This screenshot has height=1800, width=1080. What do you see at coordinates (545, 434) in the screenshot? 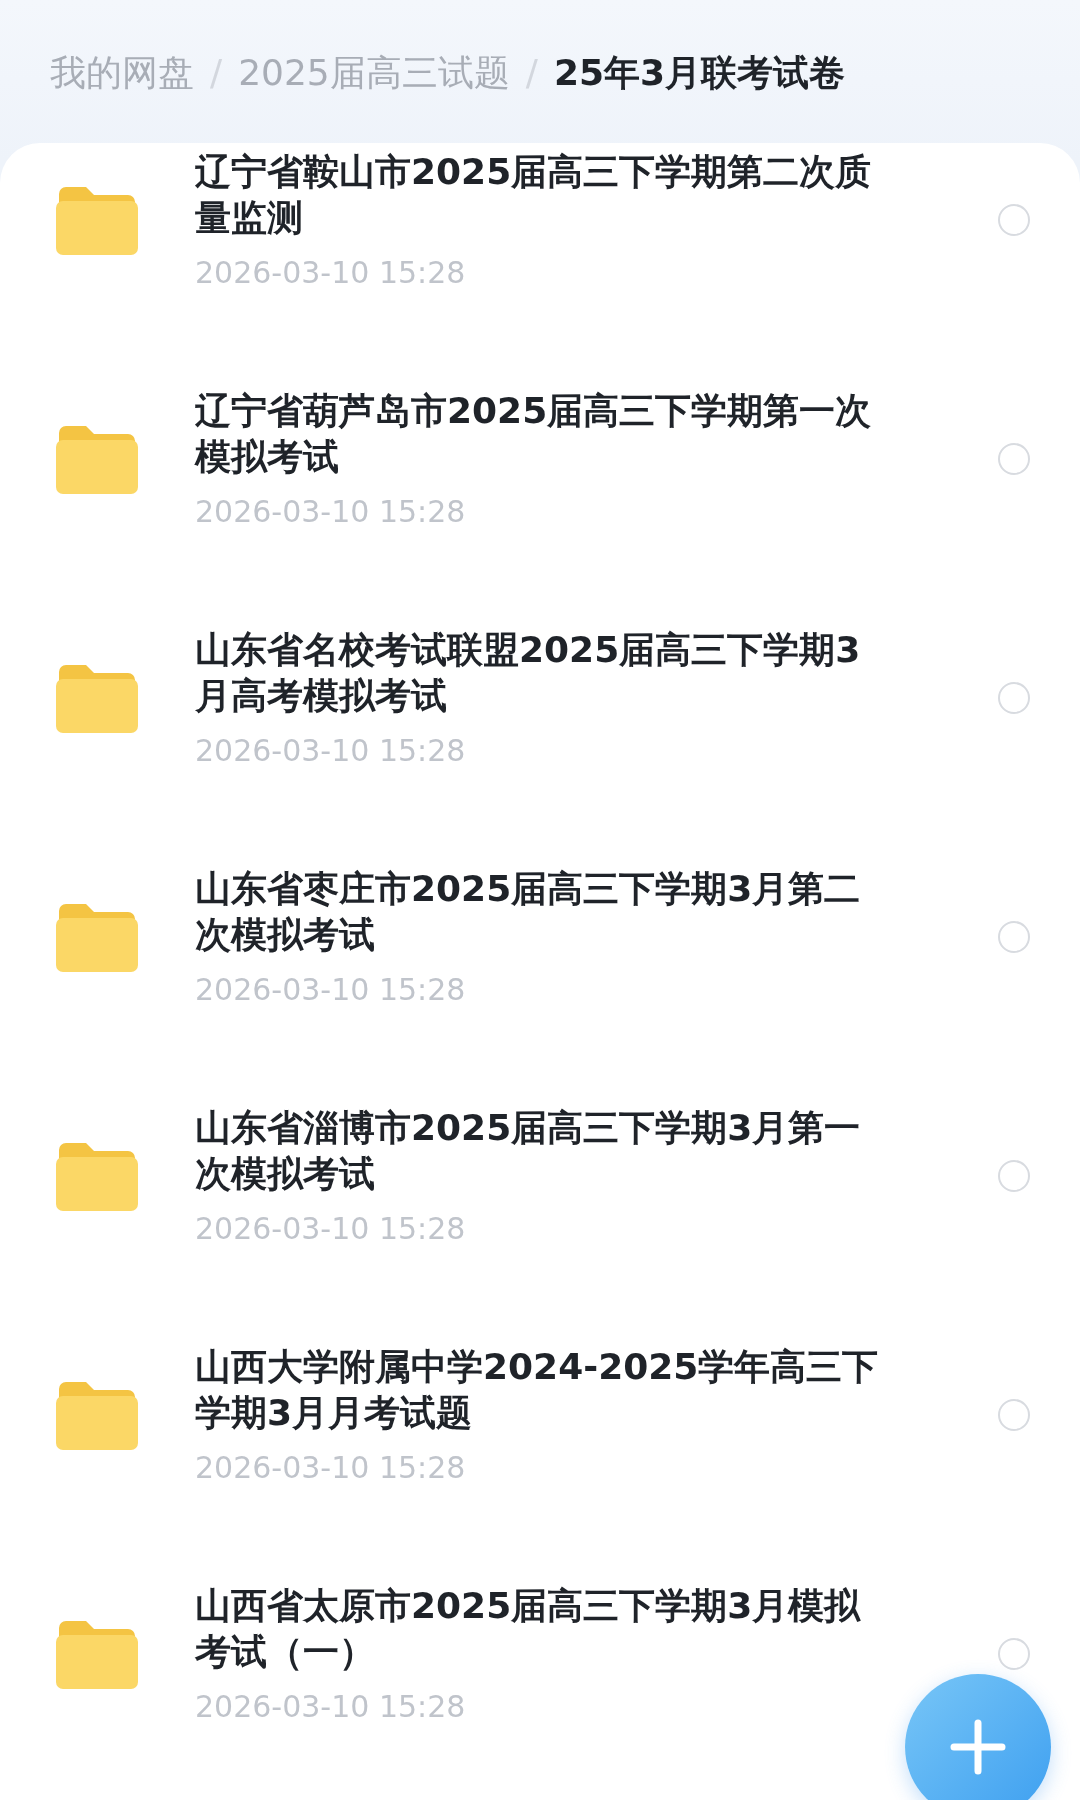
I see `folder-name: 辽宁省葫芦岛市2025届高三下学期第一次模拟考试` at bounding box center [545, 434].